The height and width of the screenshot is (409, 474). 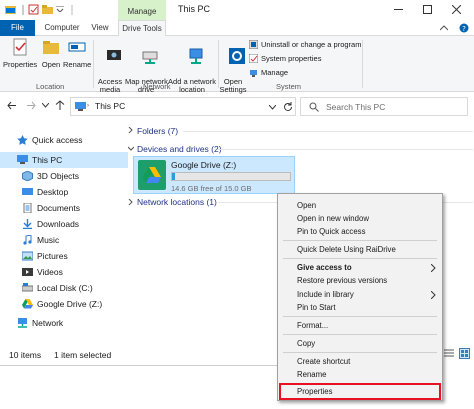 What do you see at coordinates (52, 255) in the screenshot?
I see `nav-label: Pictures` at bounding box center [52, 255].